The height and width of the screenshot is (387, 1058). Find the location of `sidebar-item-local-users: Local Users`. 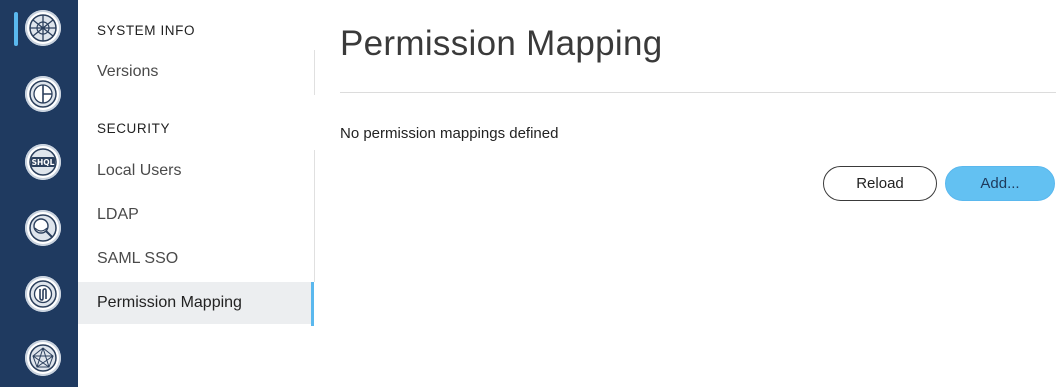

sidebar-item-local-users: Local Users is located at coordinates (196, 171).